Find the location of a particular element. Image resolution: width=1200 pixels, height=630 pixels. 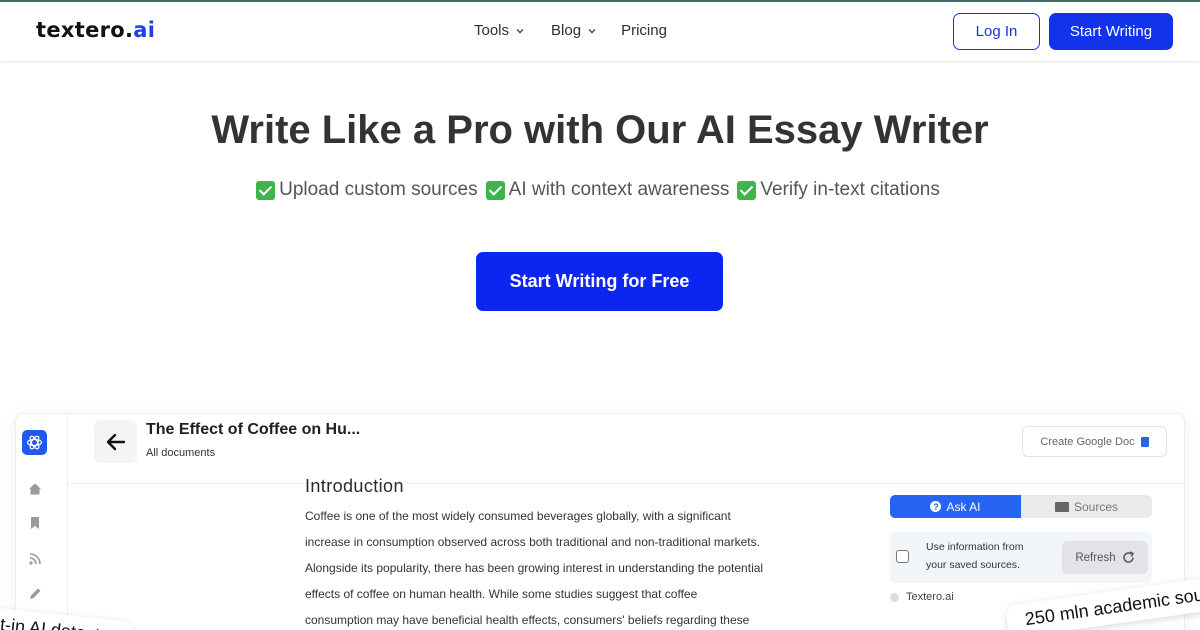

feature-item: Verify in-text citations is located at coordinates (838, 190).